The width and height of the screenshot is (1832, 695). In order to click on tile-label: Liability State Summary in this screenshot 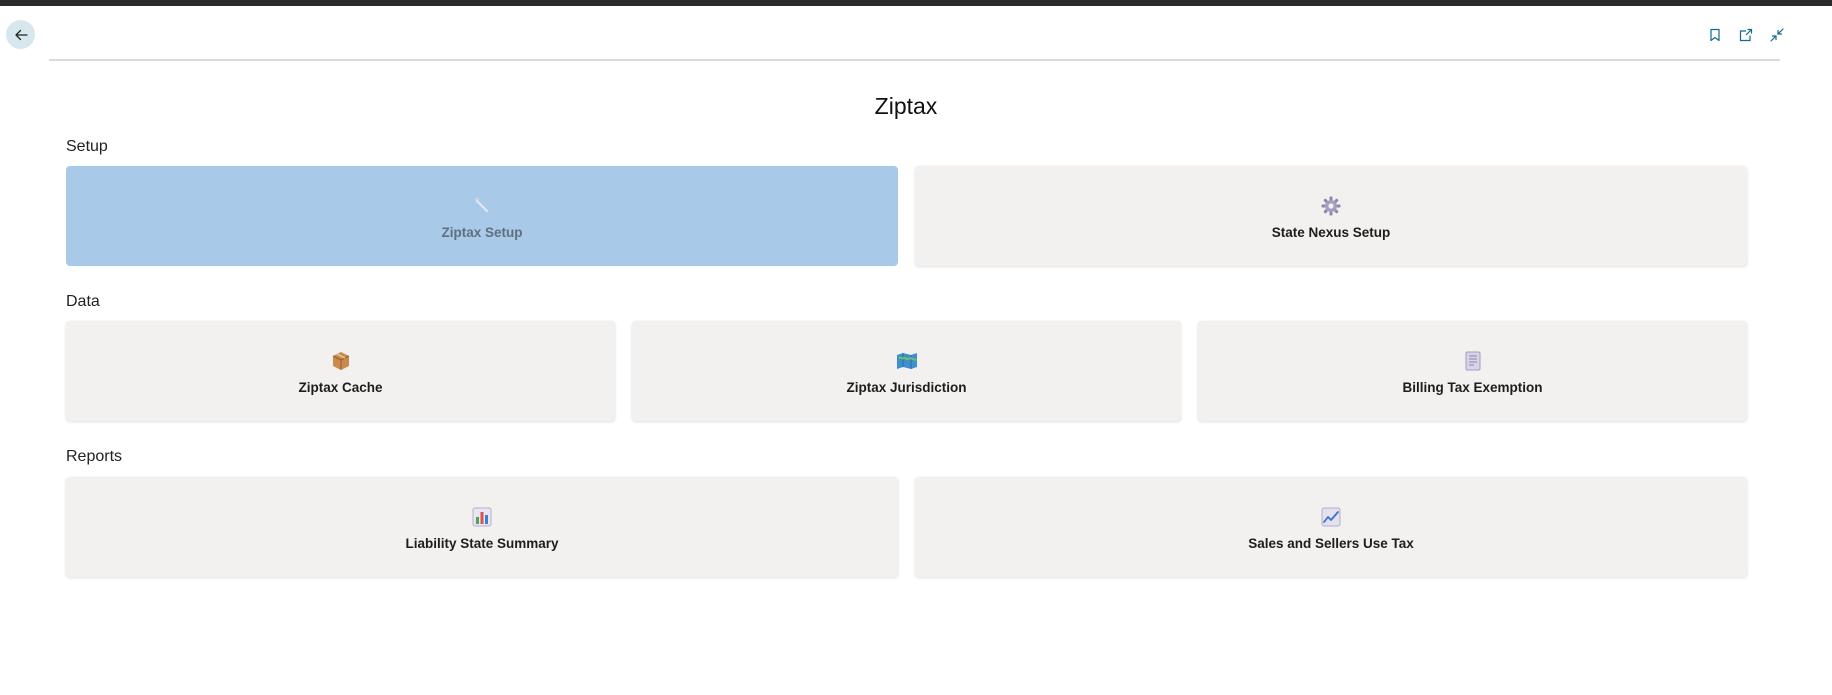, I will do `click(482, 543)`.